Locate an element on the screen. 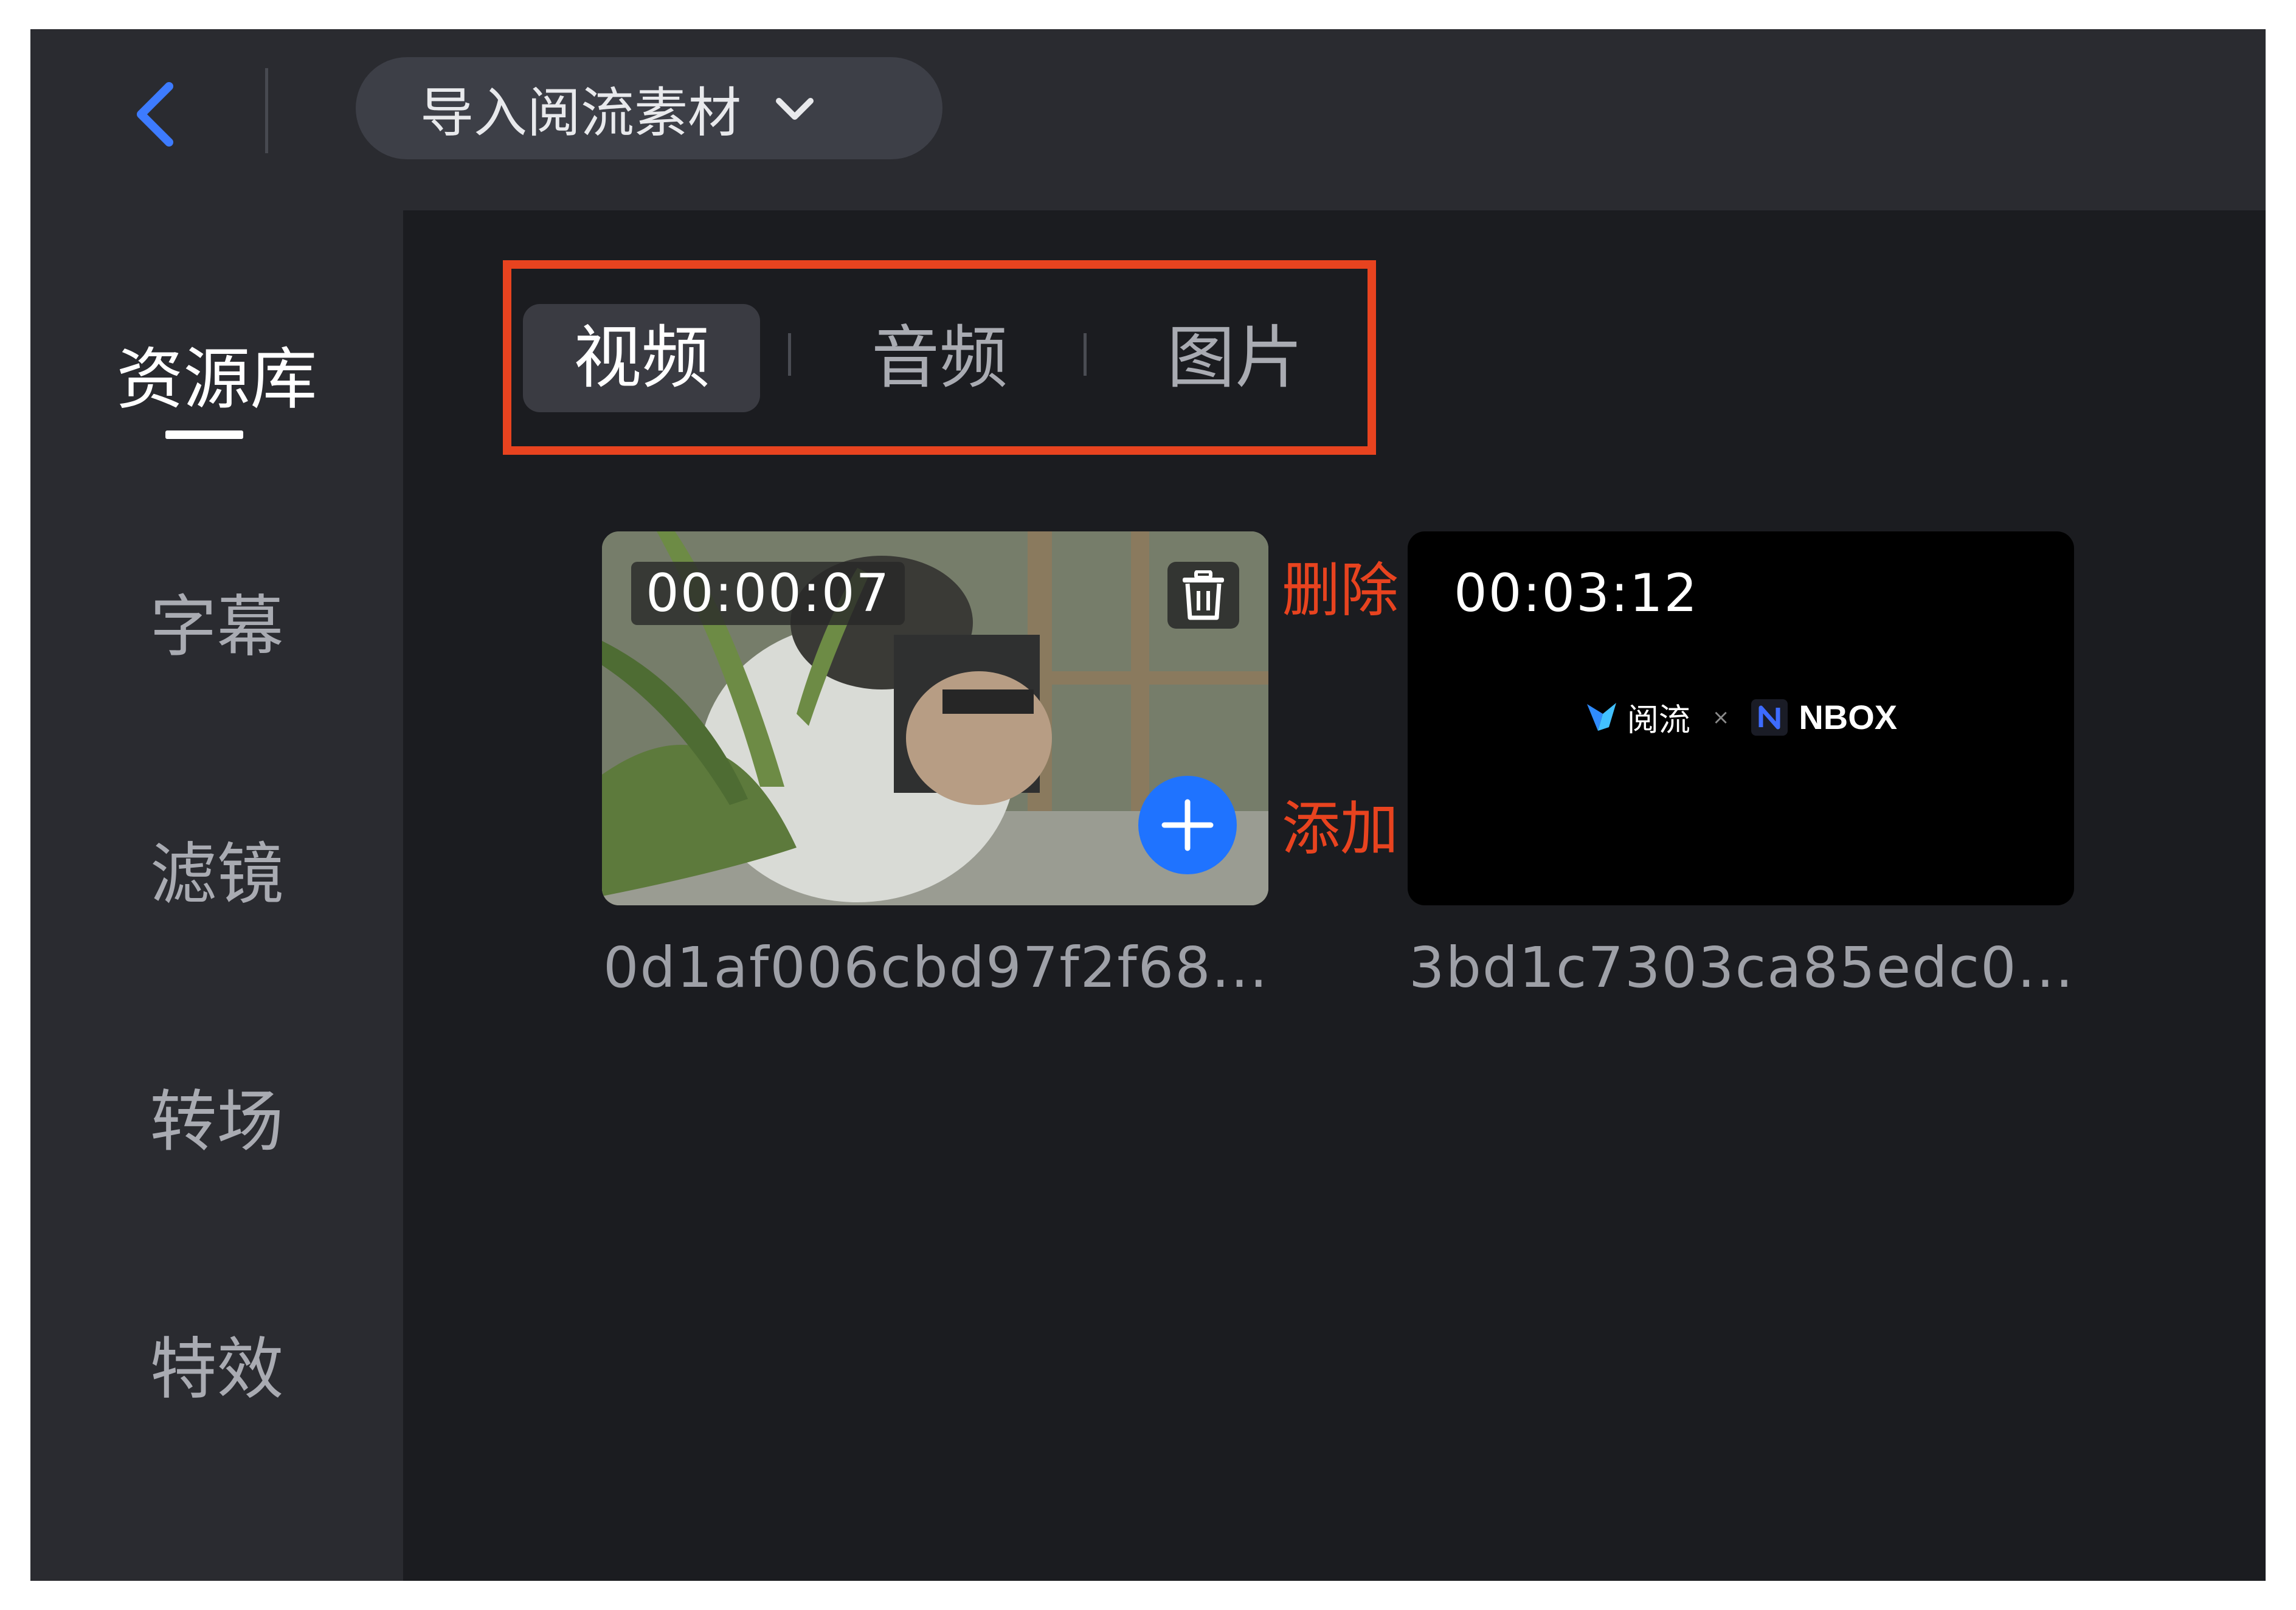  active-indicator is located at coordinates (204, 434).